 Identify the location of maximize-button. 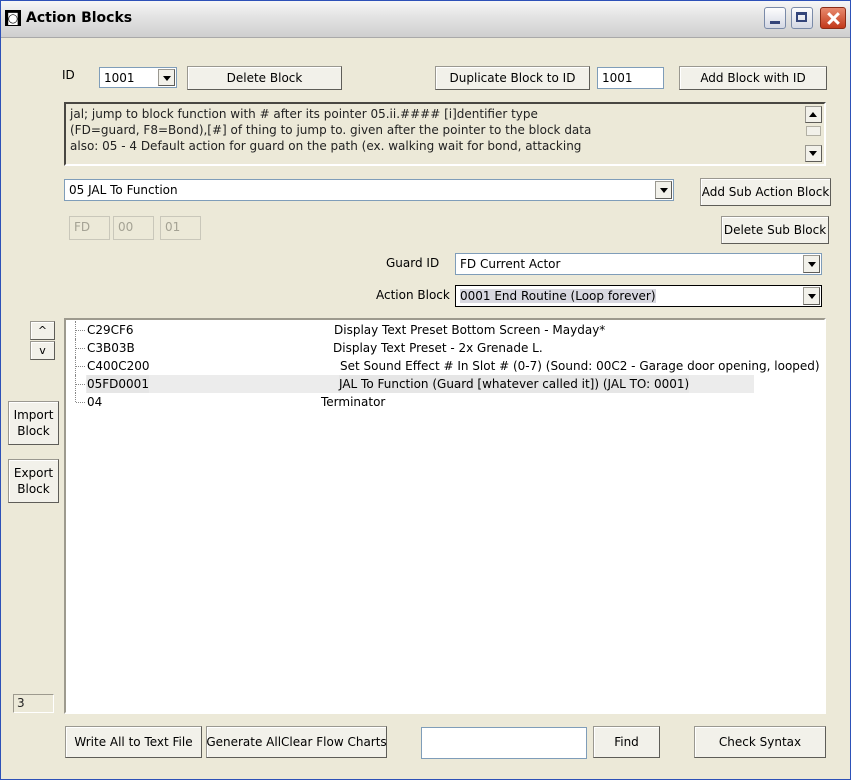
(802, 18).